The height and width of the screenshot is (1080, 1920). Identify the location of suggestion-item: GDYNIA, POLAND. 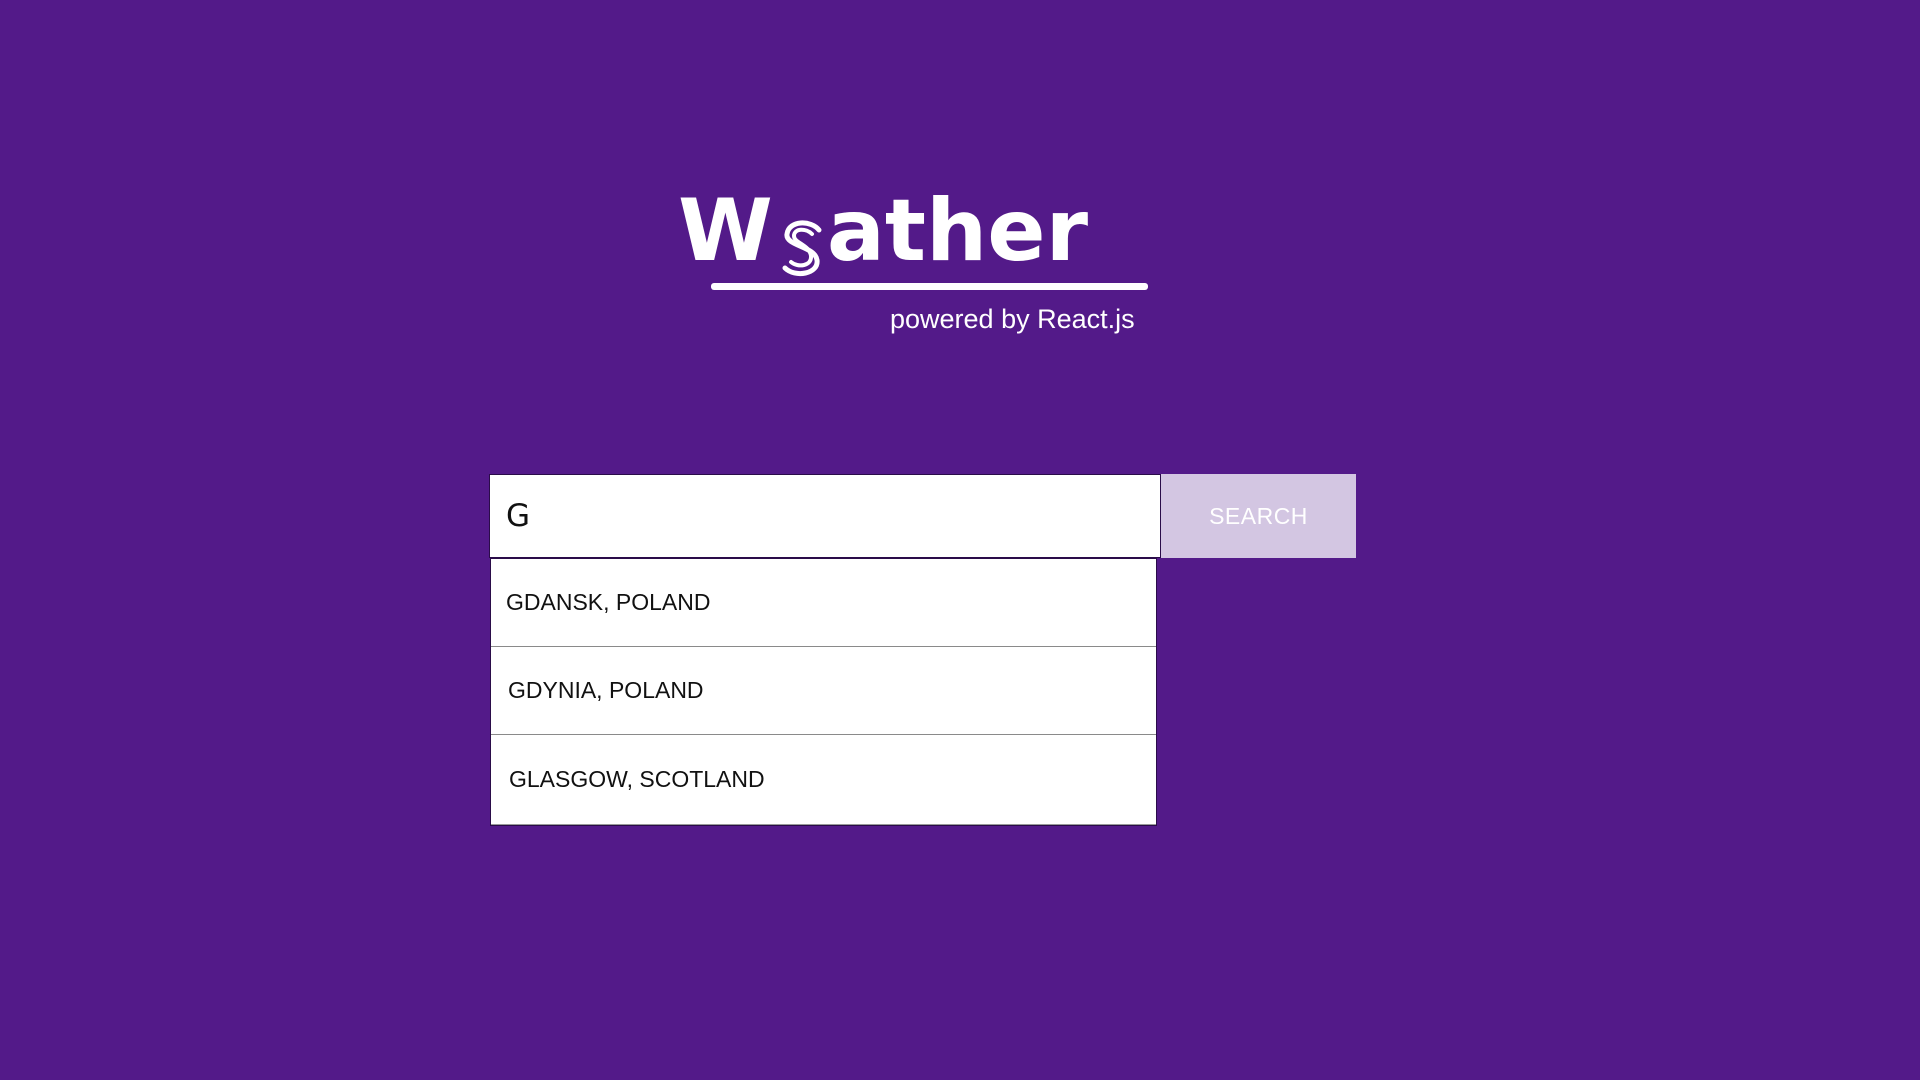
(823, 691).